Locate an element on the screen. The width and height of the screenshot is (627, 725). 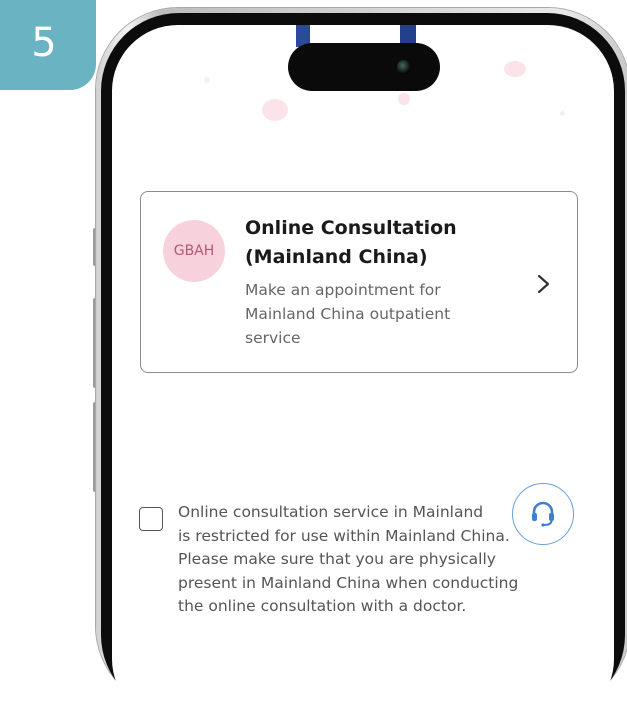
gbah-logo: GBAH is located at coordinates (194, 251).